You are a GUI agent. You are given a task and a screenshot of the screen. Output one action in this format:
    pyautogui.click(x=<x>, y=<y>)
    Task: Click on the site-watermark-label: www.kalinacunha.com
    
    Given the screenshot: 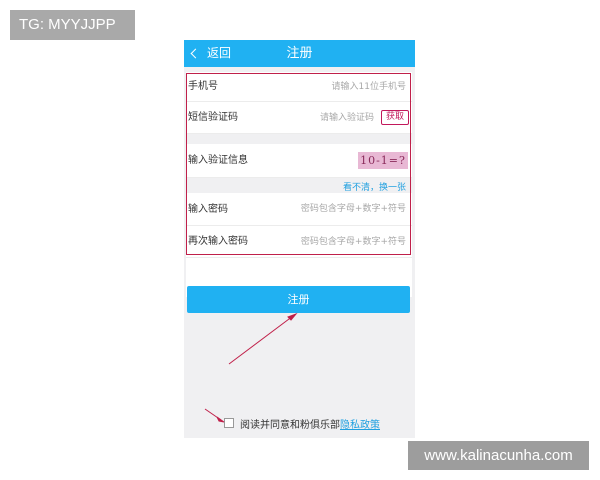 What is the action you would take?
    pyautogui.click(x=498, y=455)
    